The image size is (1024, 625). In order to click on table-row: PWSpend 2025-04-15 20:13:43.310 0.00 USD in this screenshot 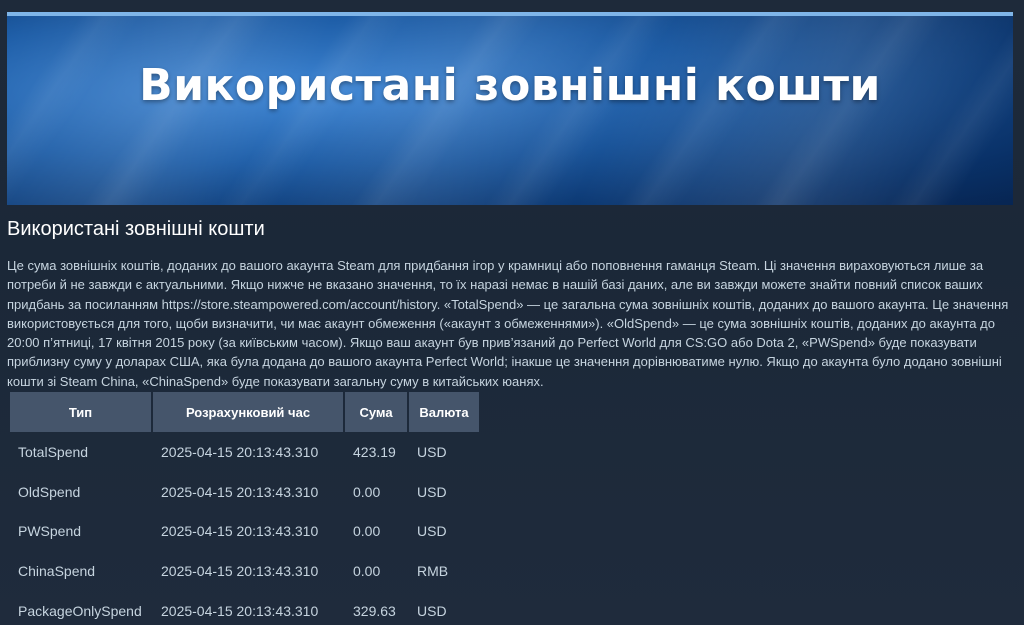, I will do `click(244, 531)`.